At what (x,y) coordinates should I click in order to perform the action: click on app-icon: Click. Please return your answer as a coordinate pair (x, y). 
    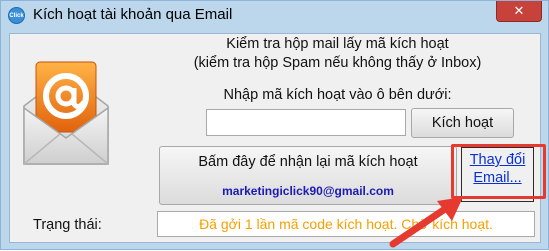
    Looking at the image, I should click on (16, 15).